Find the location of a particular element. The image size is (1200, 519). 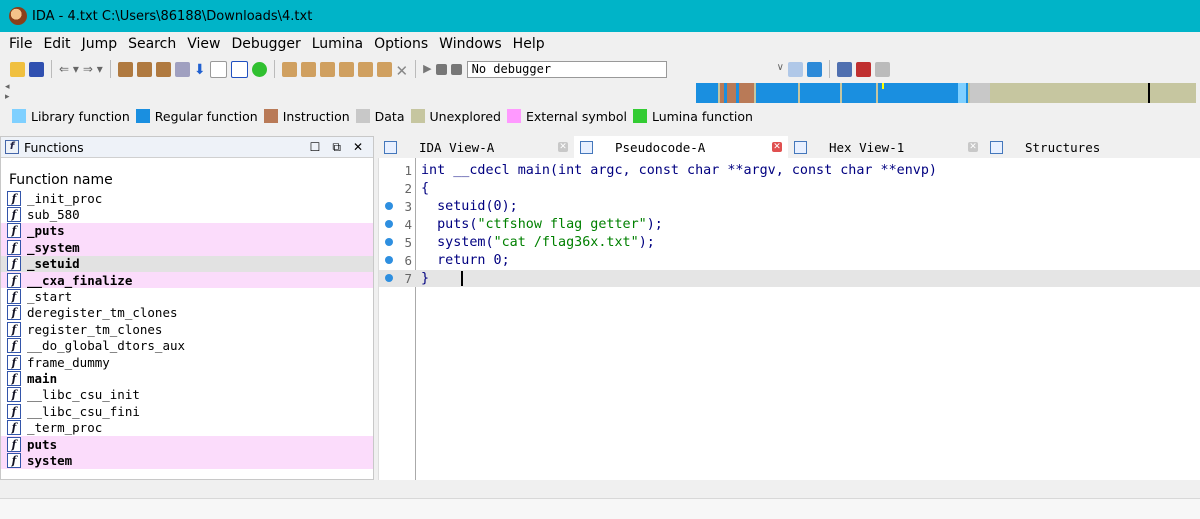

pause-icon is located at coordinates (441, 69).